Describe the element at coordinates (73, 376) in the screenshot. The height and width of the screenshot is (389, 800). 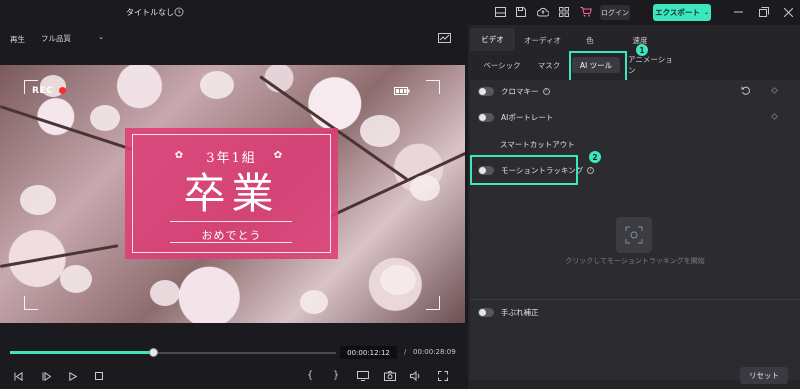
I see `play-icon` at that location.